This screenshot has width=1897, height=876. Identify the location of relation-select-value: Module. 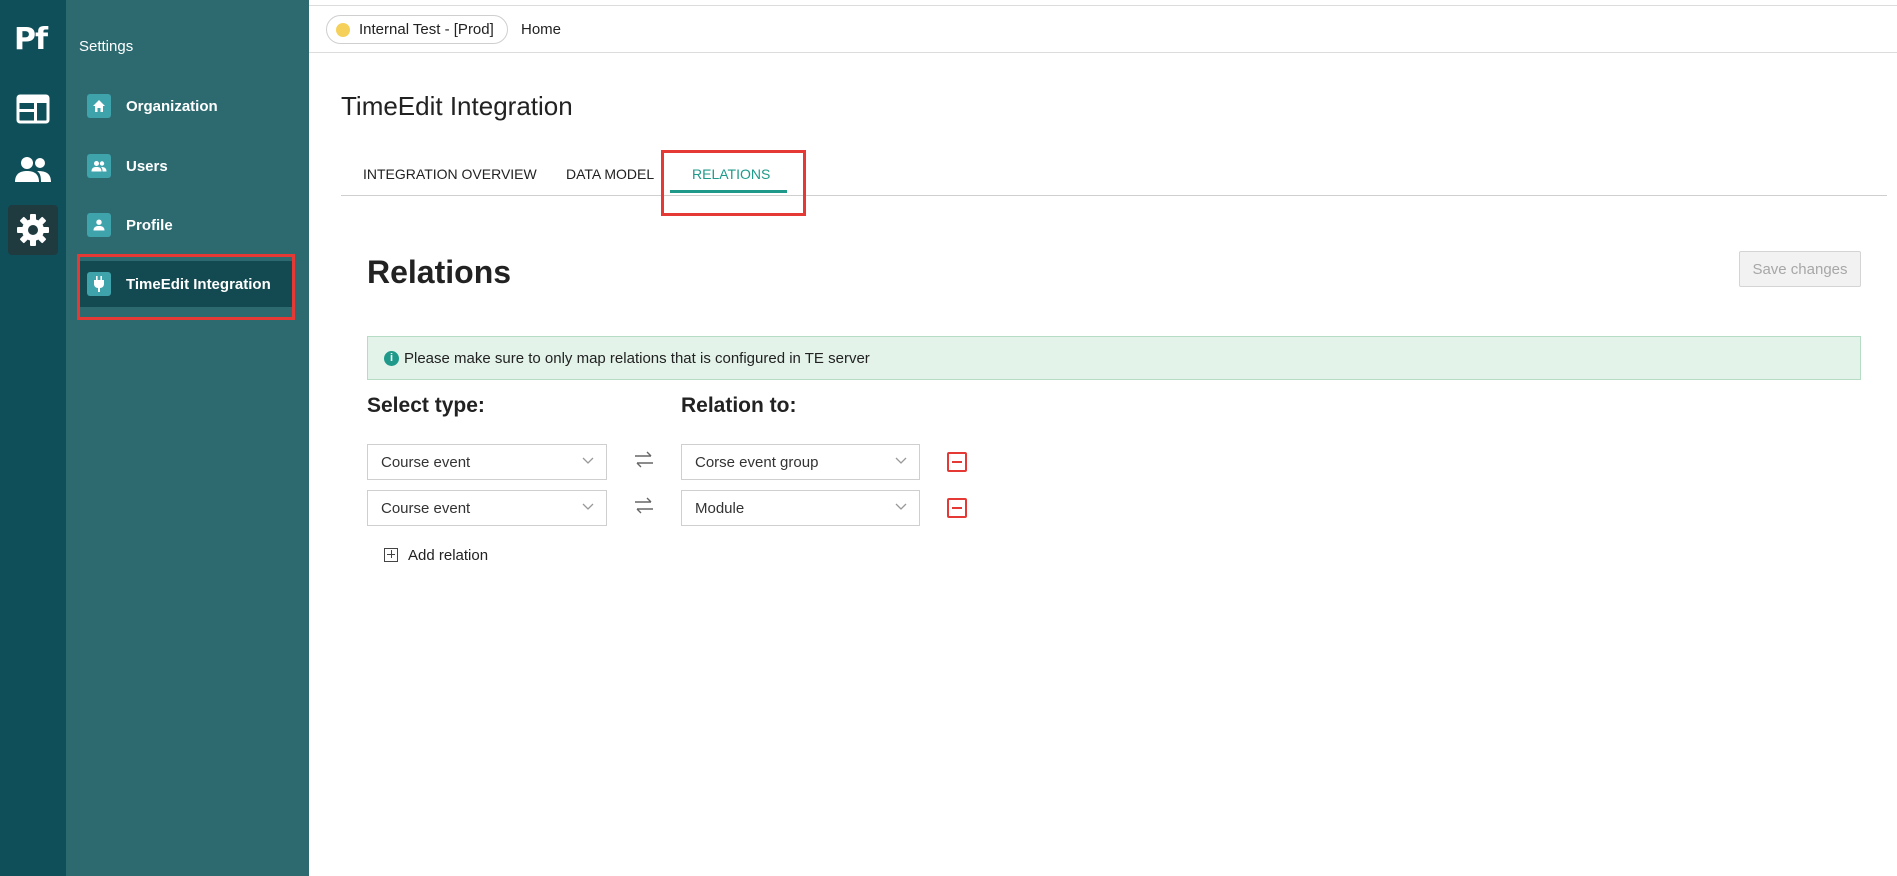
(720, 508).